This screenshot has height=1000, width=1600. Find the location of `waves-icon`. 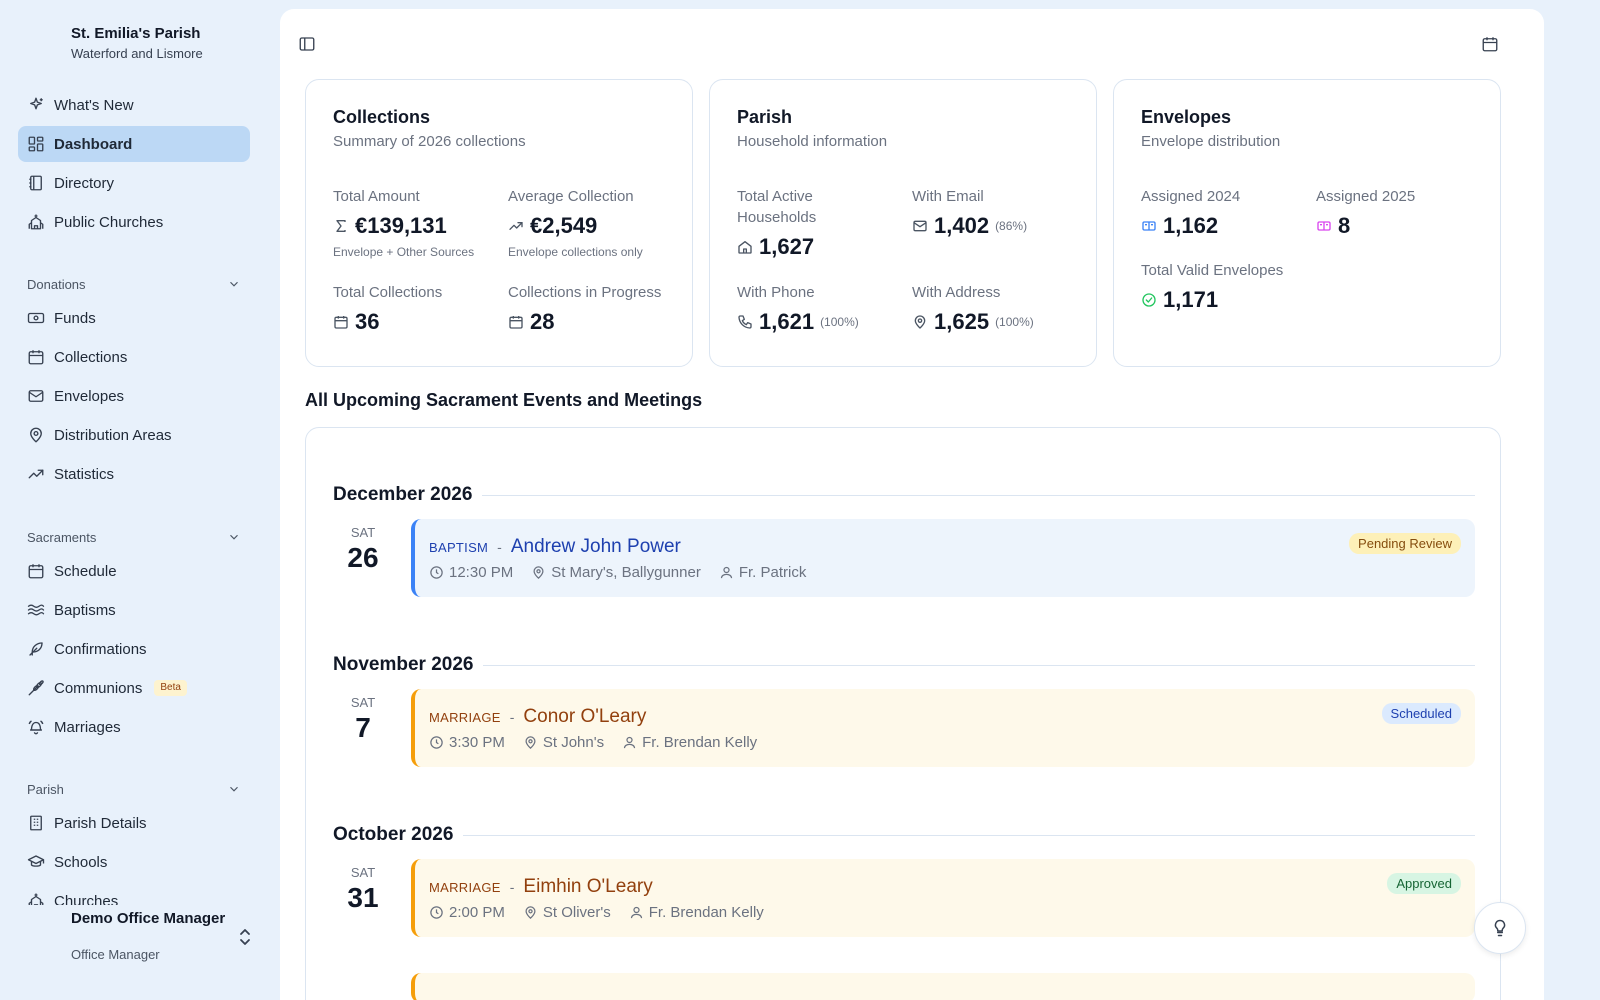

waves-icon is located at coordinates (36, 610).